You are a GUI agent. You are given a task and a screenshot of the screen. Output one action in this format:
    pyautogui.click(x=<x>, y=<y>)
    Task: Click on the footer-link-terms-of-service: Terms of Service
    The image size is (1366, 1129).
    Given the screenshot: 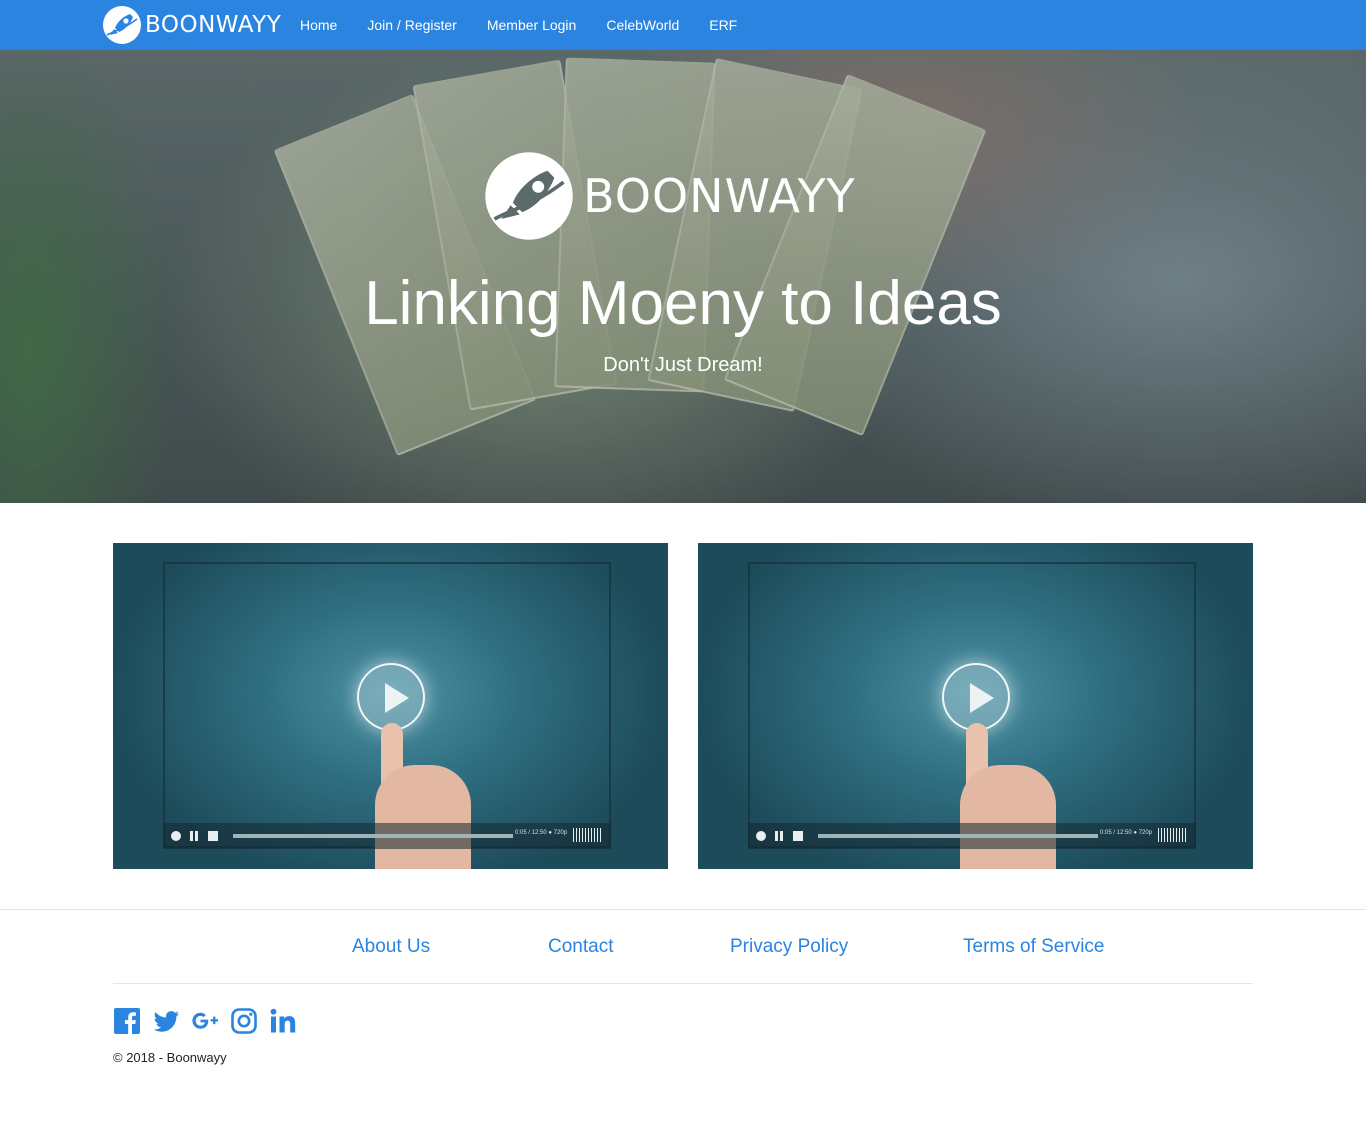 What is the action you would take?
    pyautogui.click(x=1033, y=946)
    